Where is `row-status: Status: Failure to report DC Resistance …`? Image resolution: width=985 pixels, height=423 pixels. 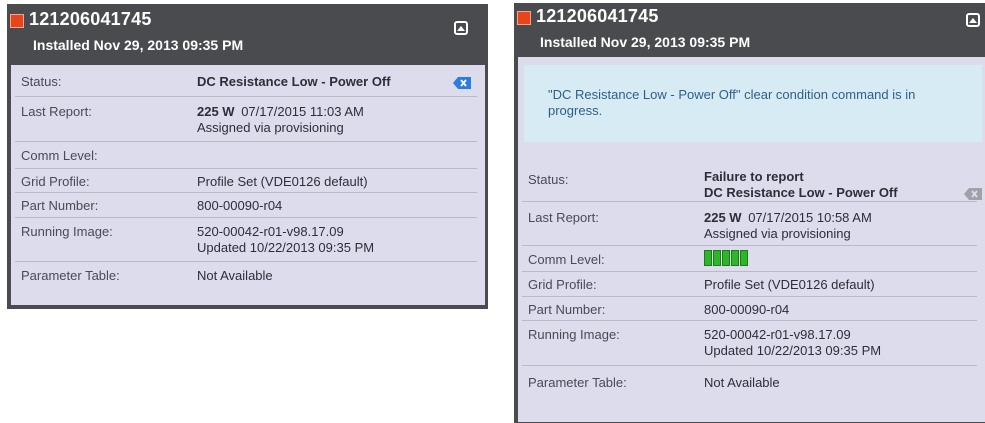 row-status: Status: Failure to report DC Resistance … is located at coordinates (752, 177).